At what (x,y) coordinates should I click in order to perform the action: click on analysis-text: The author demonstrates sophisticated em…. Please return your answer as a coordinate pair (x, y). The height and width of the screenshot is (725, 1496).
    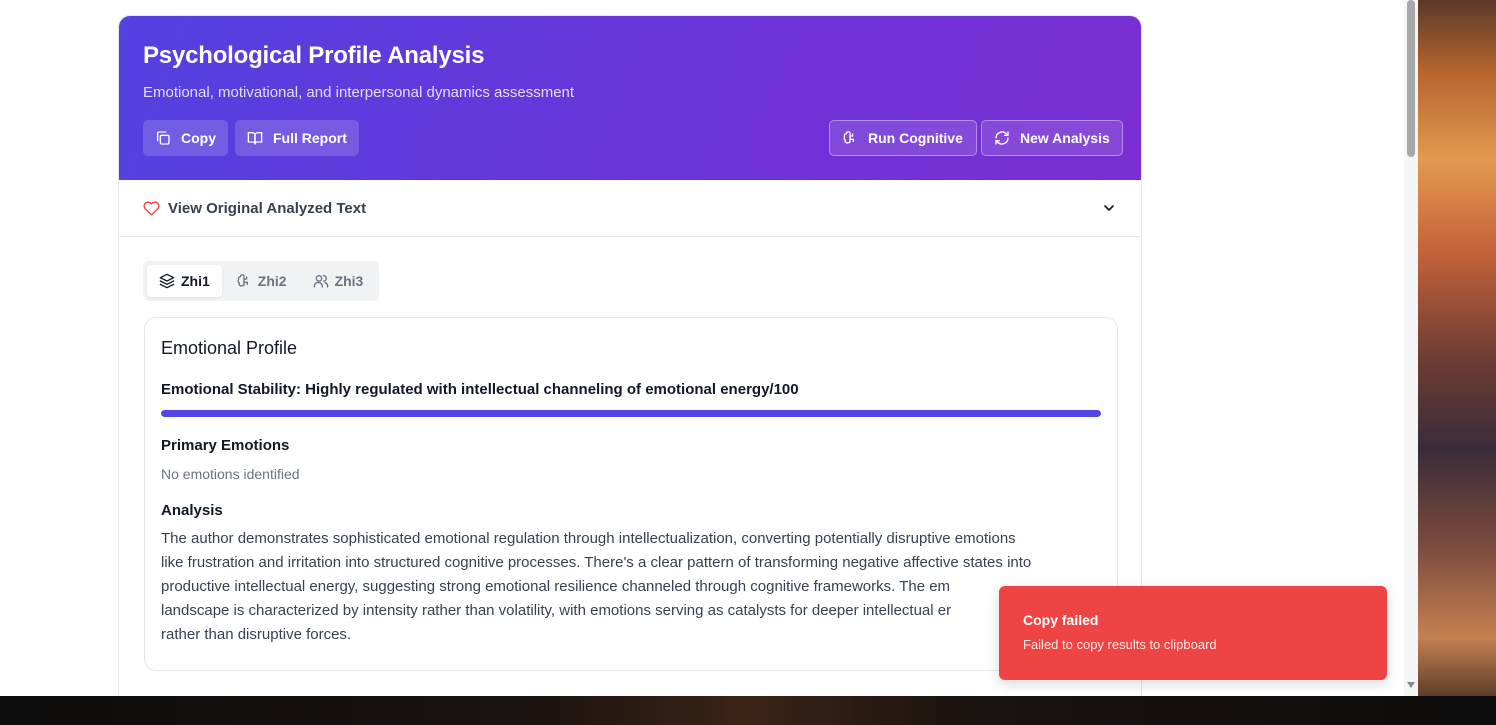
    Looking at the image, I should click on (631, 587).